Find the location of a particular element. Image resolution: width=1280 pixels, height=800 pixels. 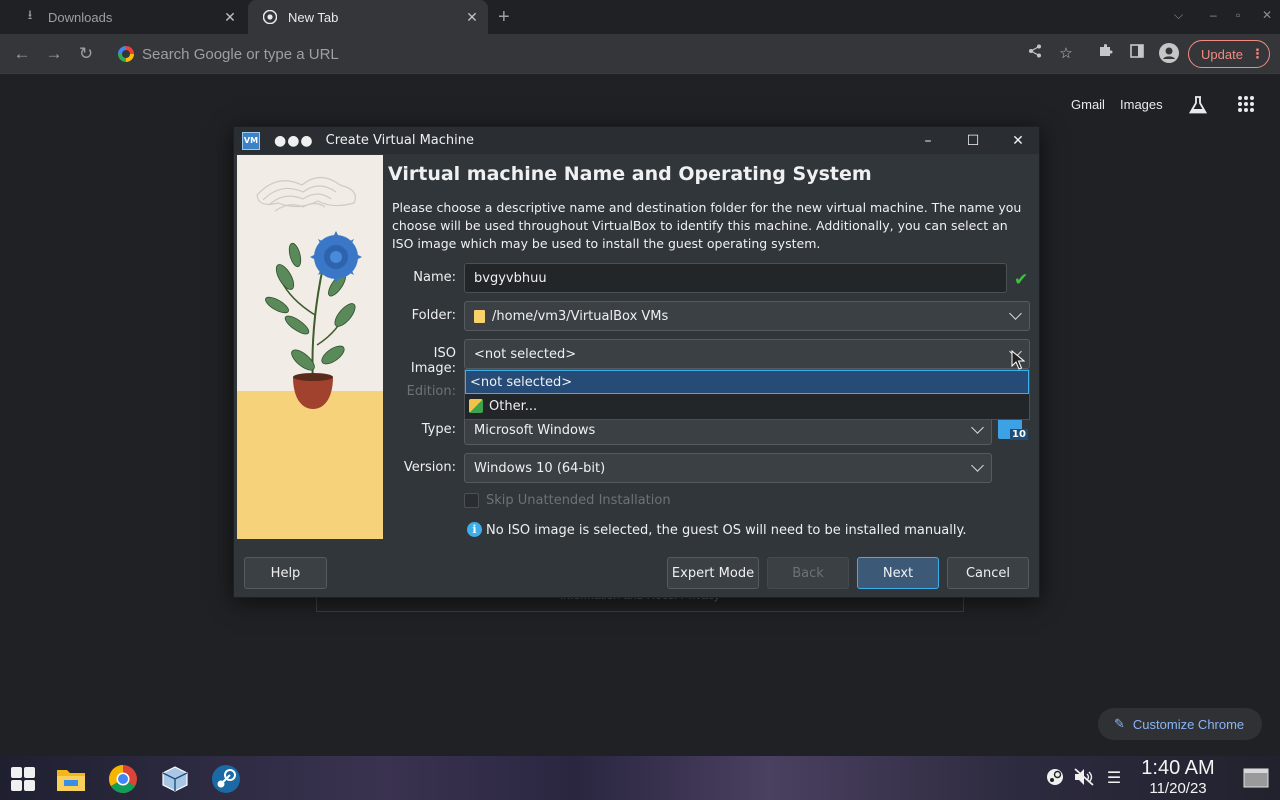

back-icon: ← is located at coordinates (22, 54).